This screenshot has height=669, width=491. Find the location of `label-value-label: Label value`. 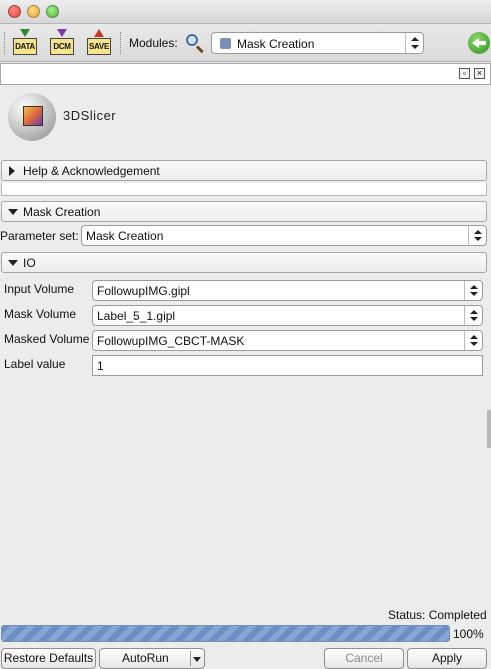

label-value-label: Label value is located at coordinates (35, 364).